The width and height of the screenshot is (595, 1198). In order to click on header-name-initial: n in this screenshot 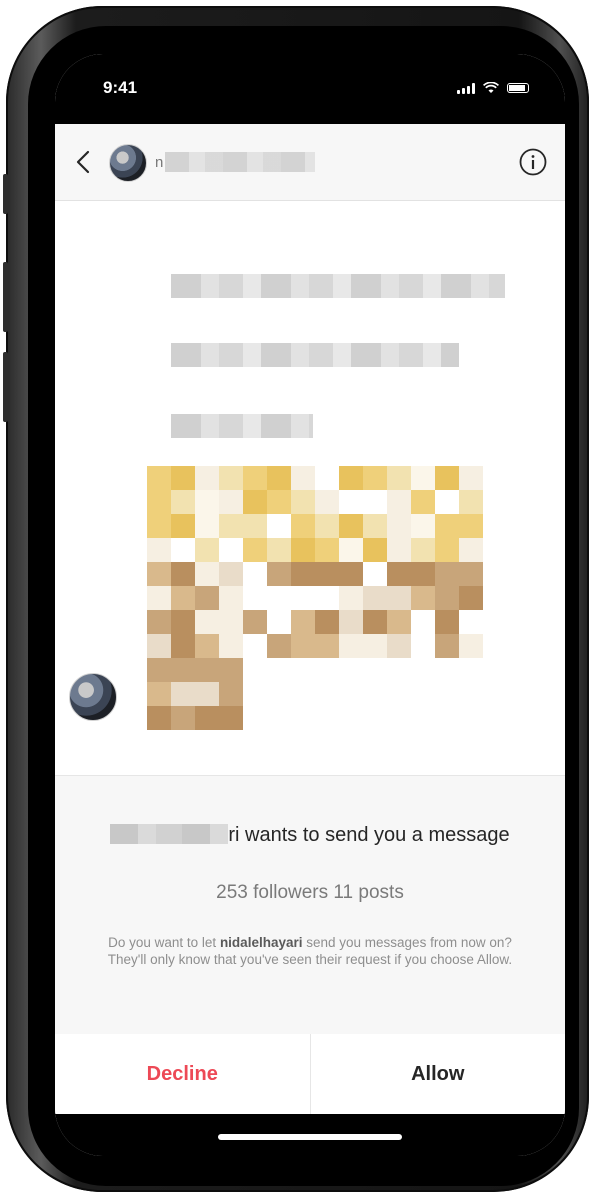, I will do `click(159, 162)`.